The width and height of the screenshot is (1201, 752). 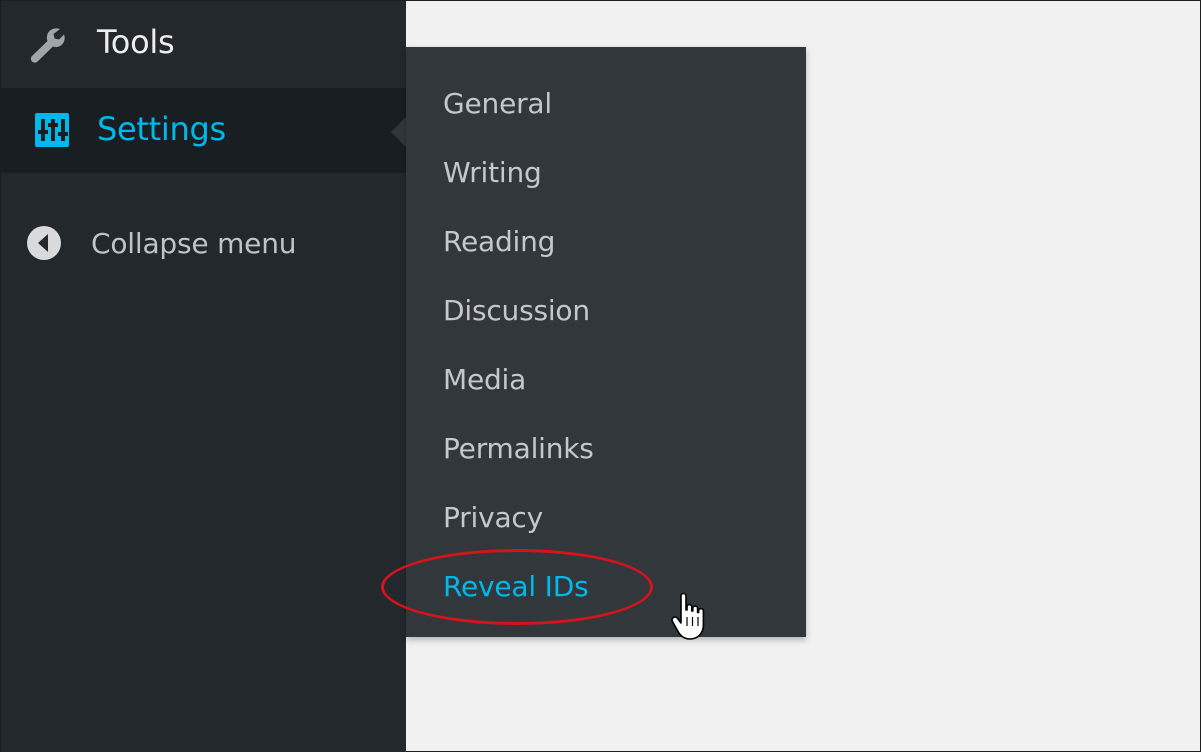 I want to click on collapse-menu-button: Collapse menu, so click(x=203, y=245).